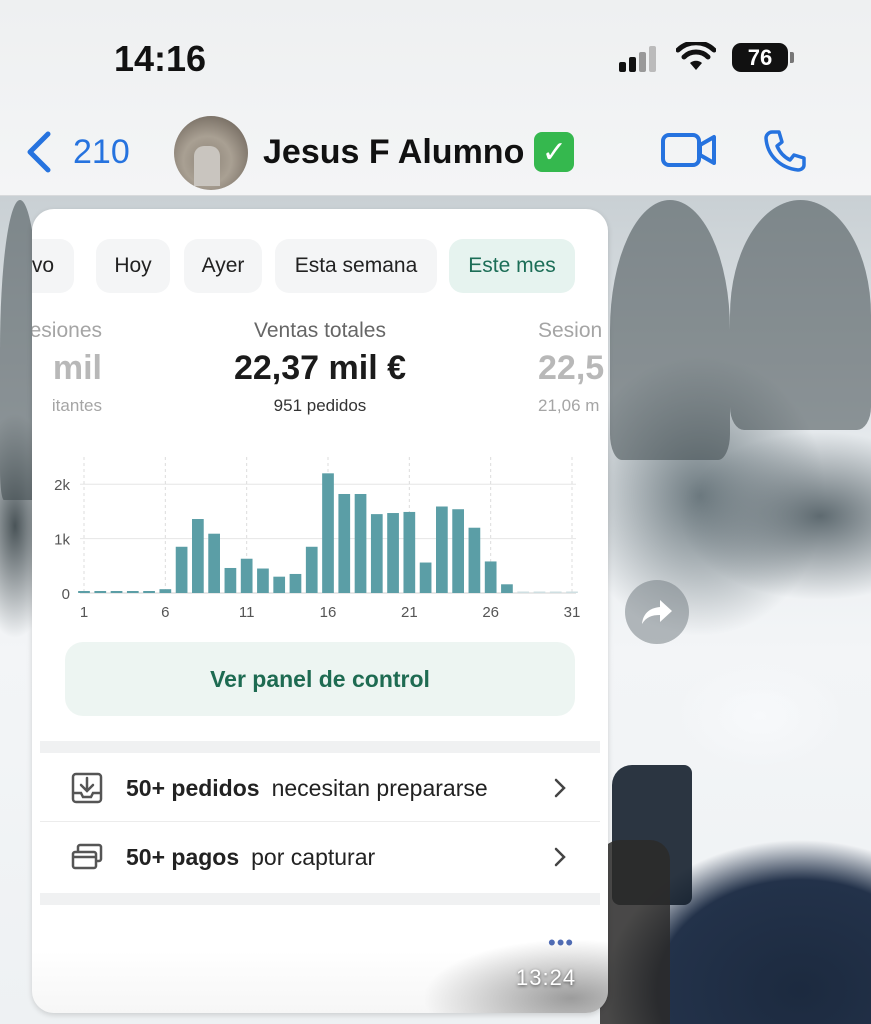  I want to click on cellular-signal-icon, so click(641, 59).